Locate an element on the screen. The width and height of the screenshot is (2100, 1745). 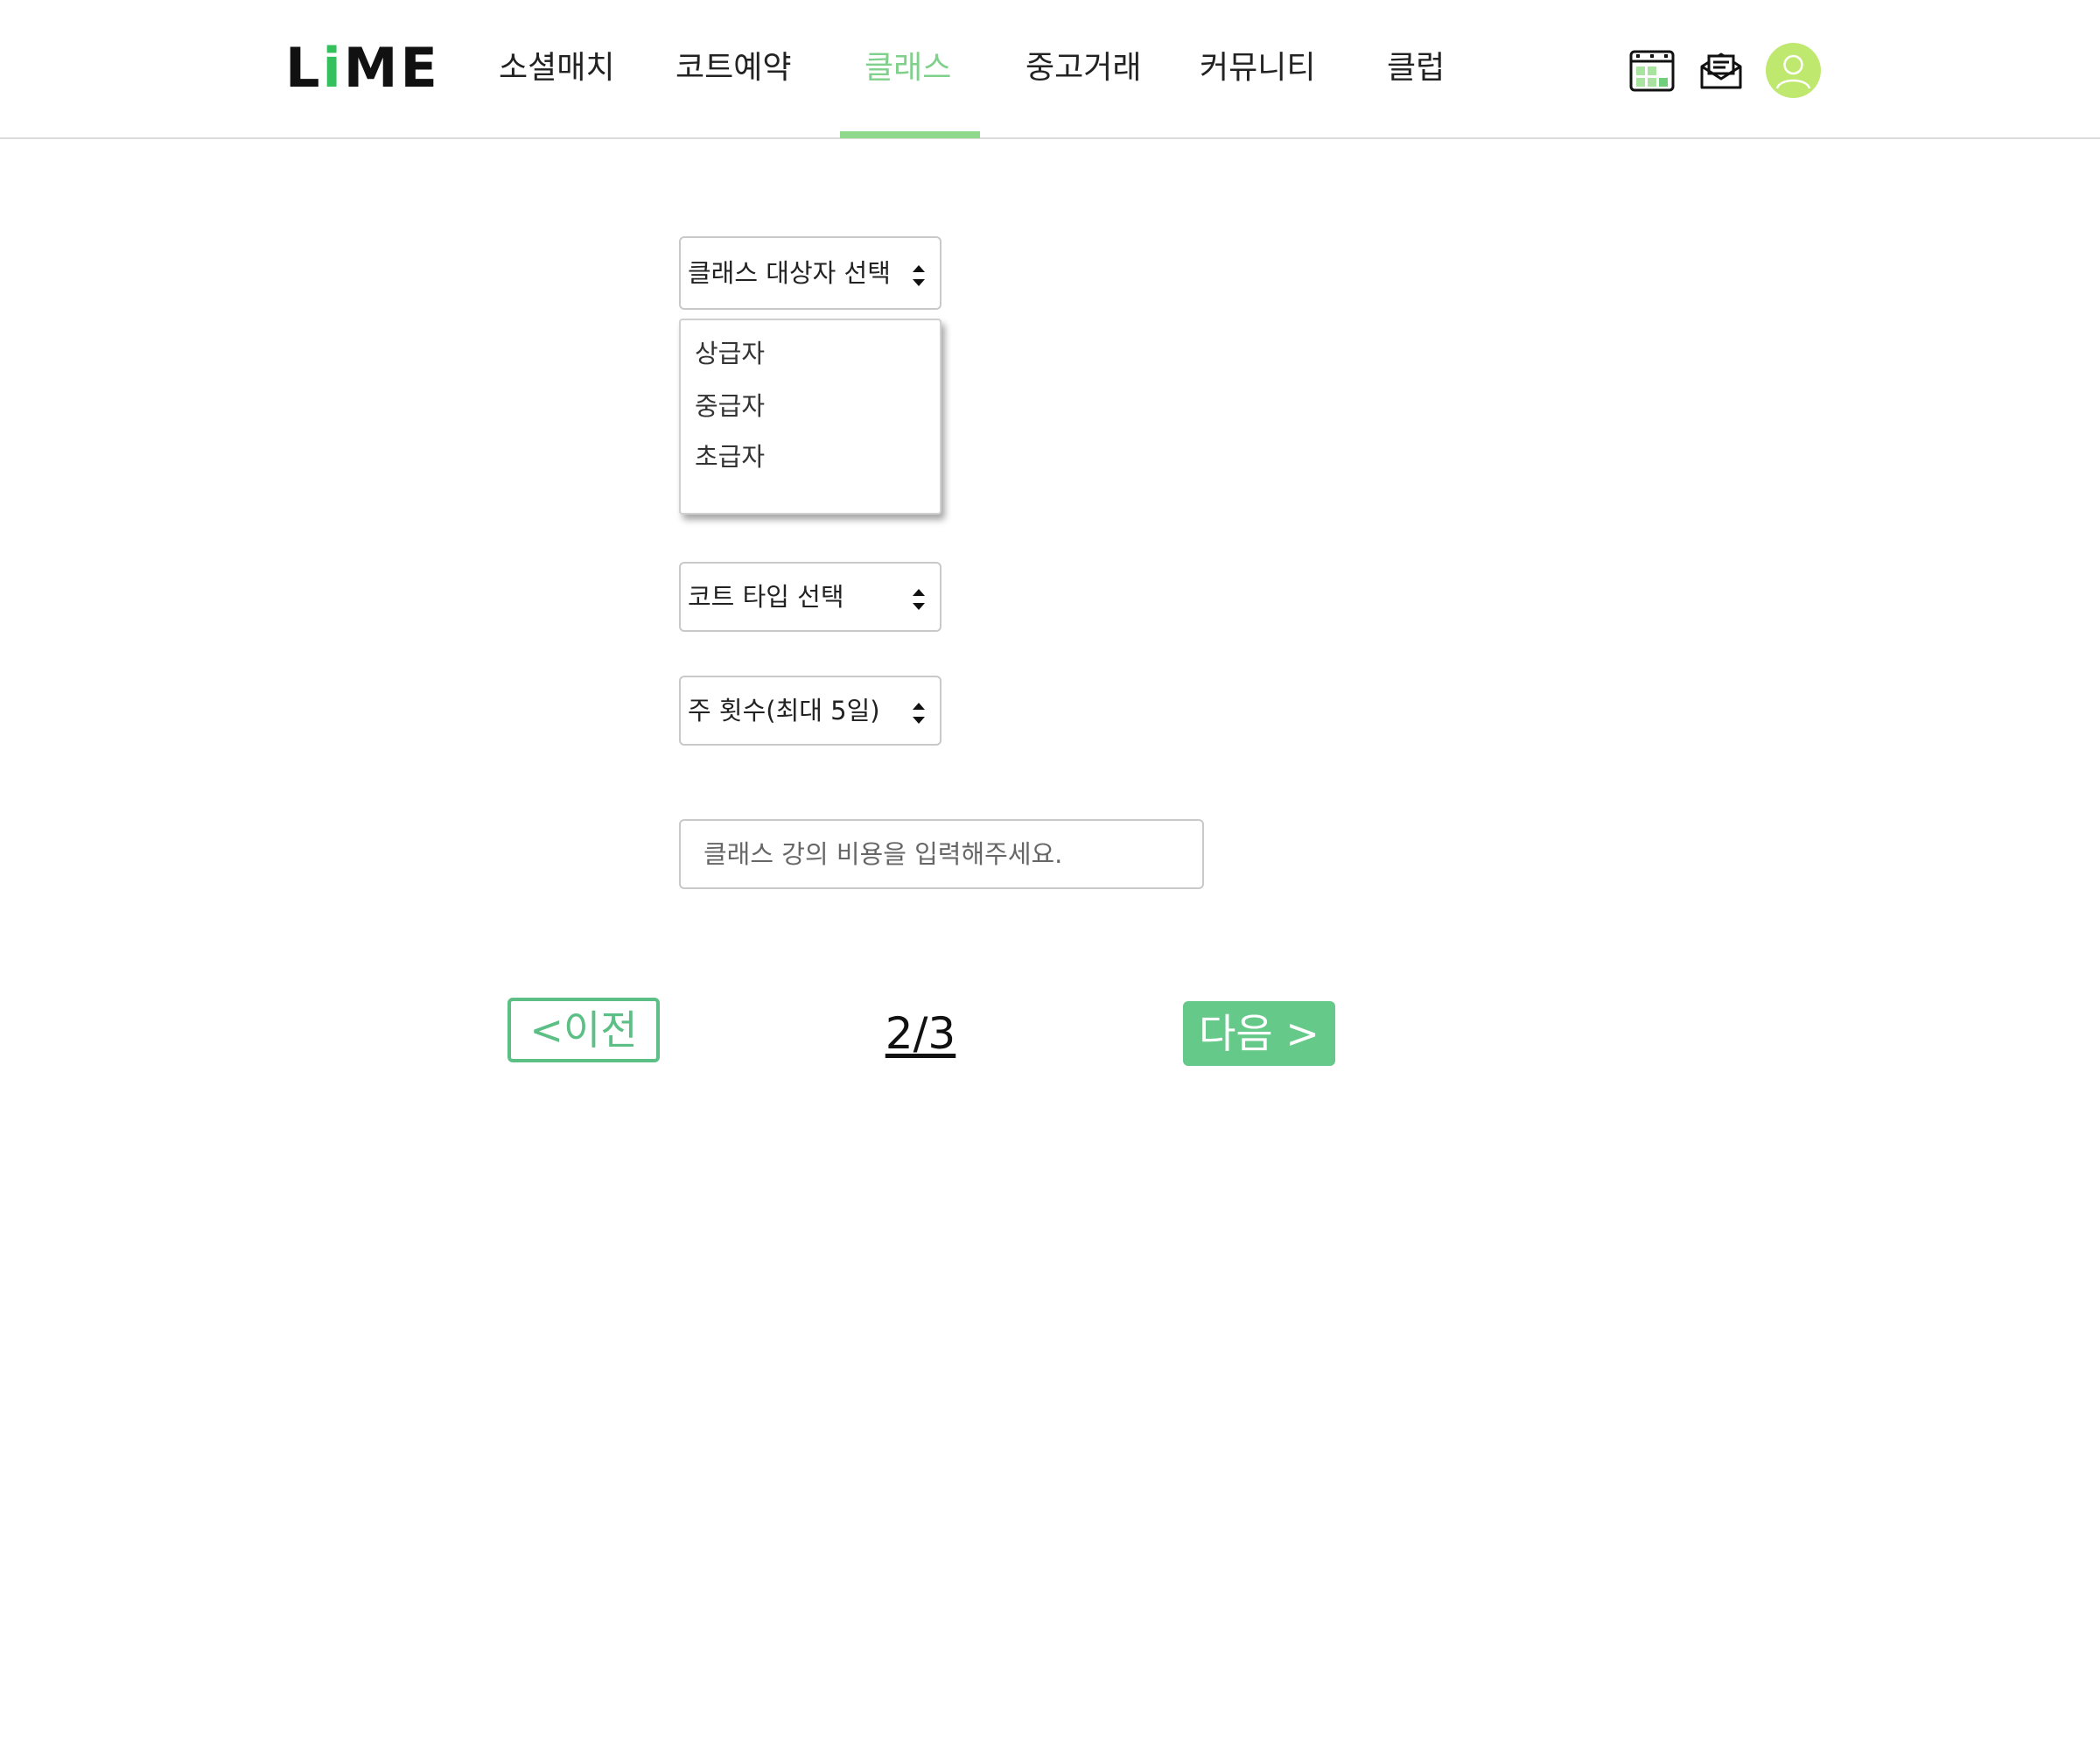
class-target-select-label: 클래스 대상자 선택 is located at coordinates (789, 273).